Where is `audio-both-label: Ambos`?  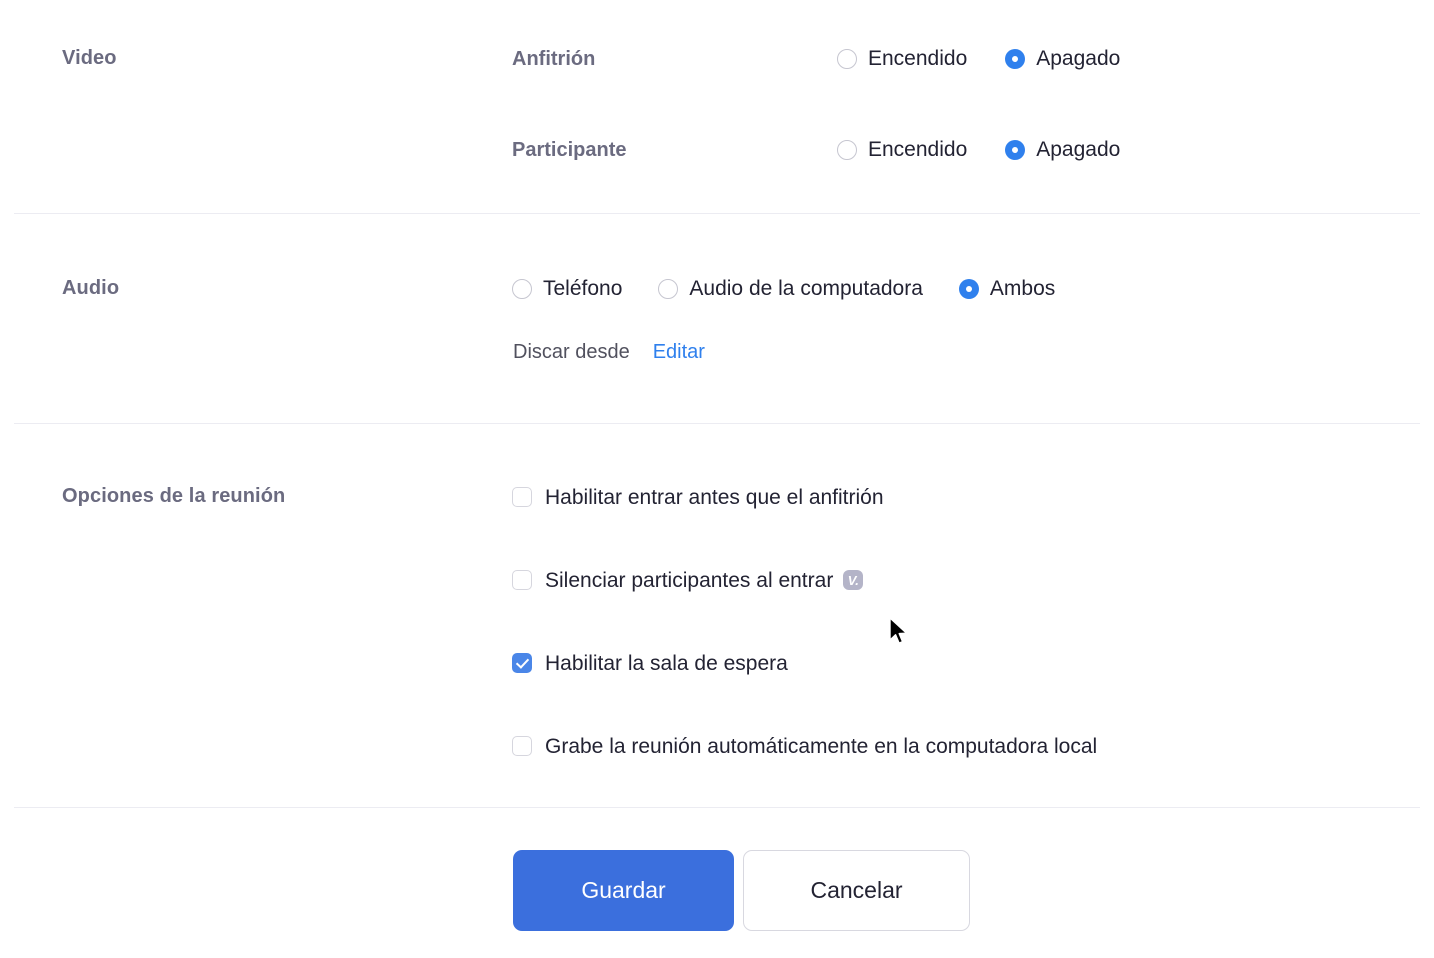 audio-both-label: Ambos is located at coordinates (1022, 288).